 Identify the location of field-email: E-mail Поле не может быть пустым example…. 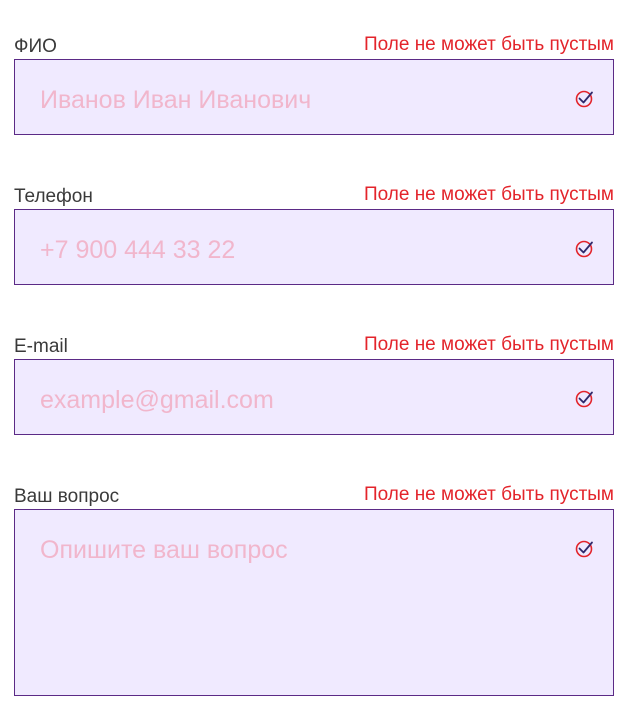
(314, 384).